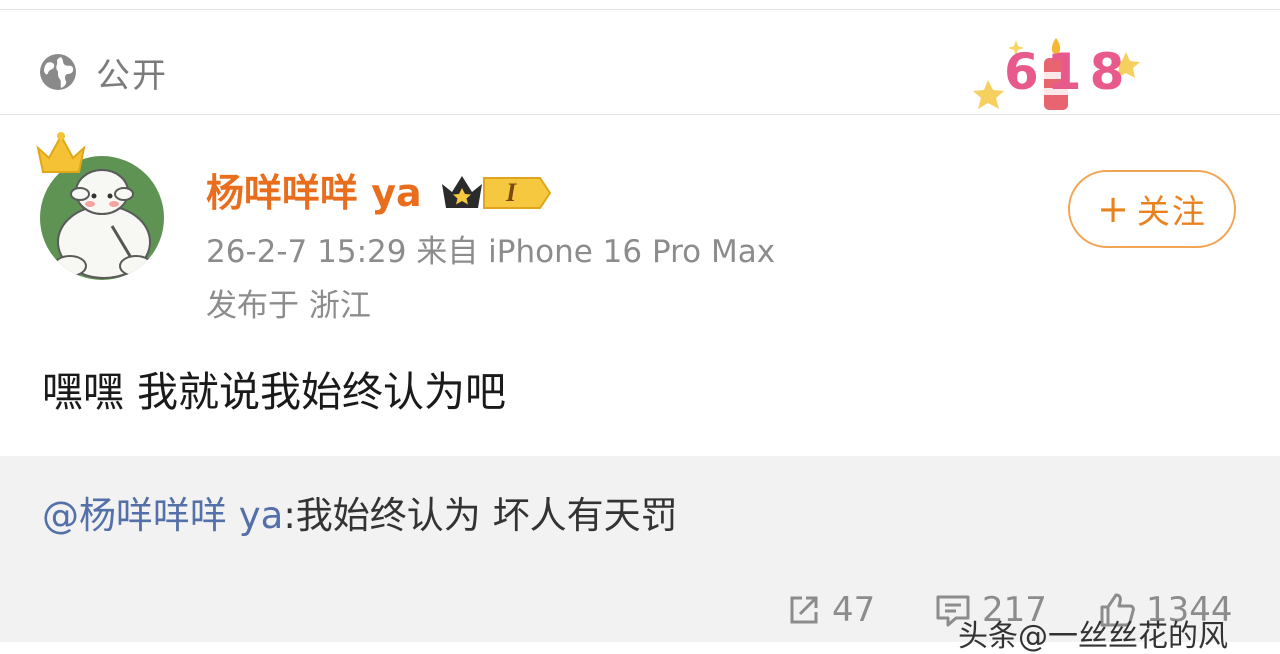 The image size is (1280, 654). I want to click on vip-crown-icon, so click(497, 192).